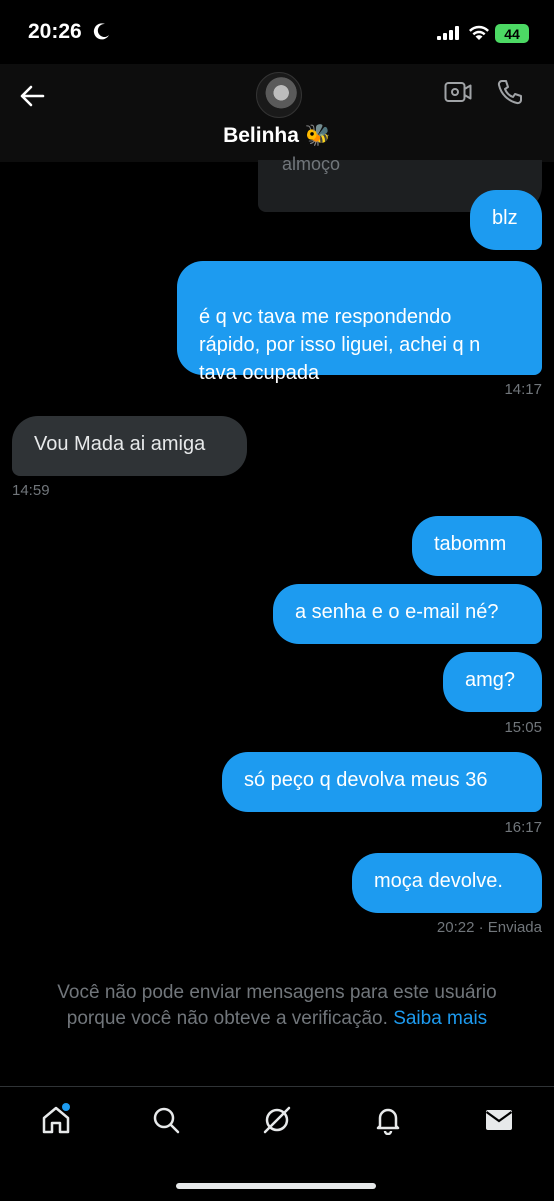 This screenshot has height=1201, width=554. What do you see at coordinates (470, 544) in the screenshot?
I see `message-text: tabomm` at bounding box center [470, 544].